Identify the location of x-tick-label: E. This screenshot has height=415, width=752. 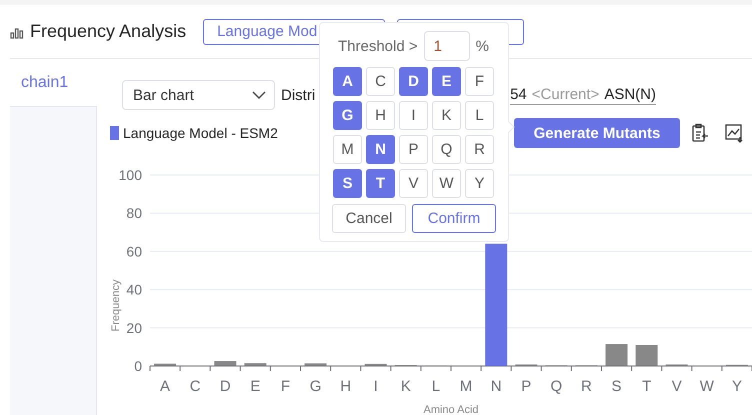
(255, 386).